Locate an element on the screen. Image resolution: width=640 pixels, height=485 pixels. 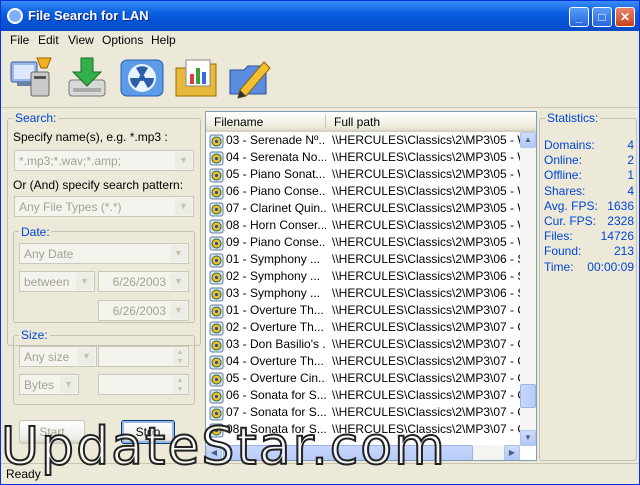
date-to-picker: 6/26/2003 ▼ is located at coordinates (143, 310).